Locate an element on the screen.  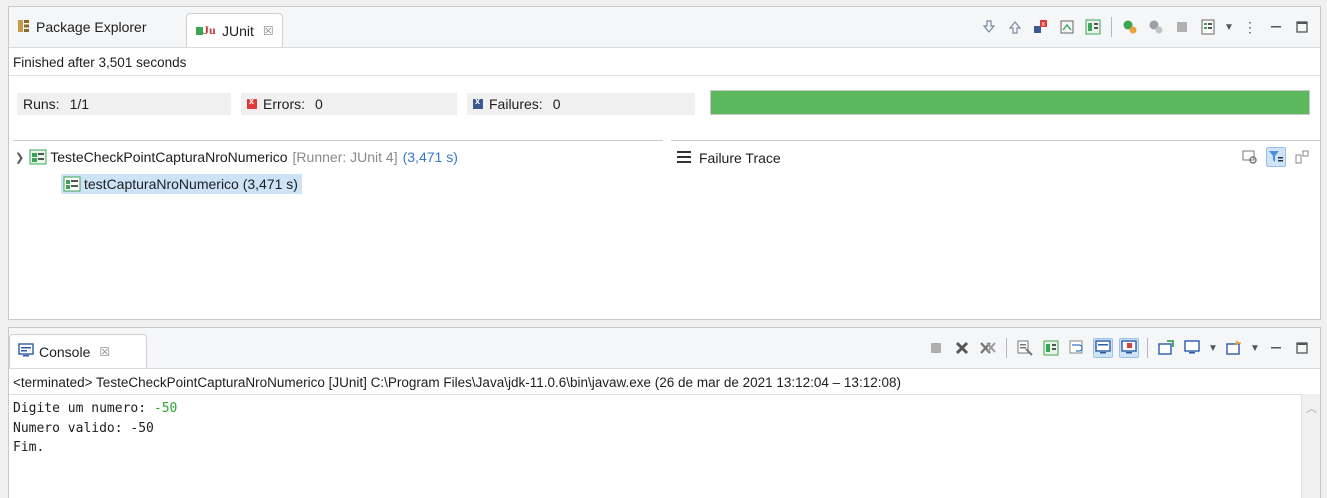
test-suite-icon is located at coordinates (38, 157).